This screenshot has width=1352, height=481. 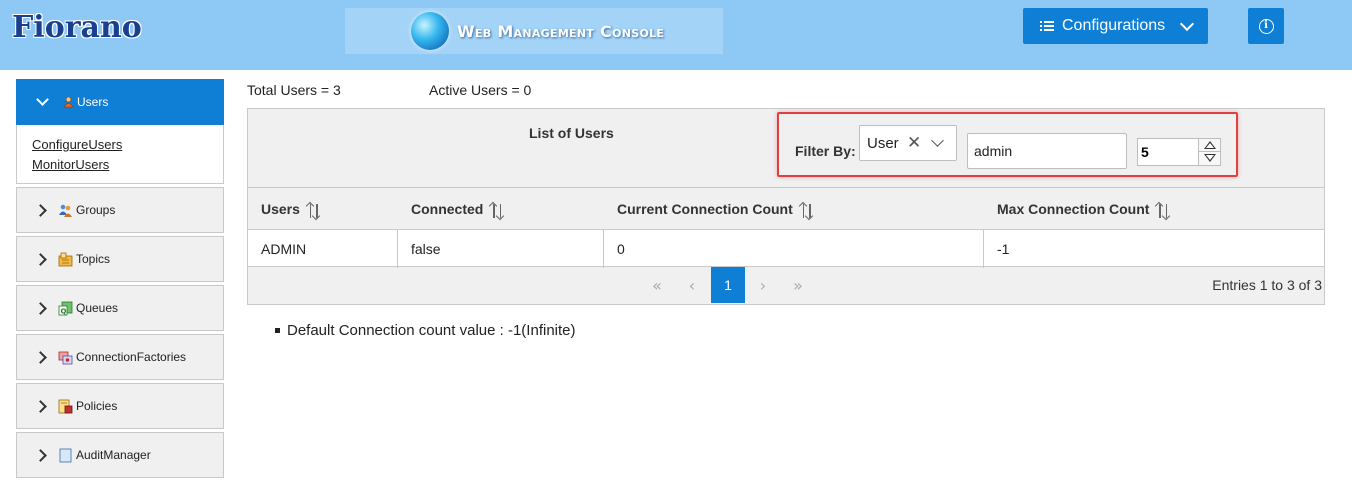 What do you see at coordinates (430, 31) in the screenshot?
I see `globe-icon` at bounding box center [430, 31].